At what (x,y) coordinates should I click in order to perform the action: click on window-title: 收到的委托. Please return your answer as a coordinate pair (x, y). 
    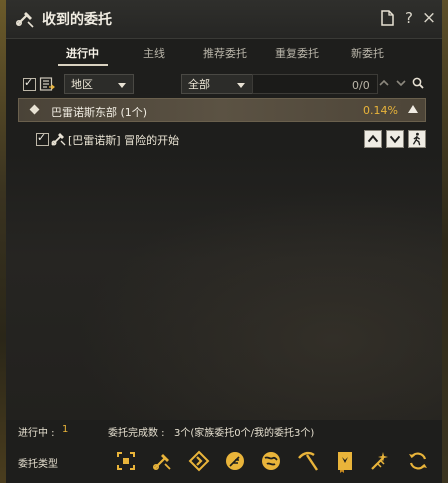
    Looking at the image, I should click on (77, 20).